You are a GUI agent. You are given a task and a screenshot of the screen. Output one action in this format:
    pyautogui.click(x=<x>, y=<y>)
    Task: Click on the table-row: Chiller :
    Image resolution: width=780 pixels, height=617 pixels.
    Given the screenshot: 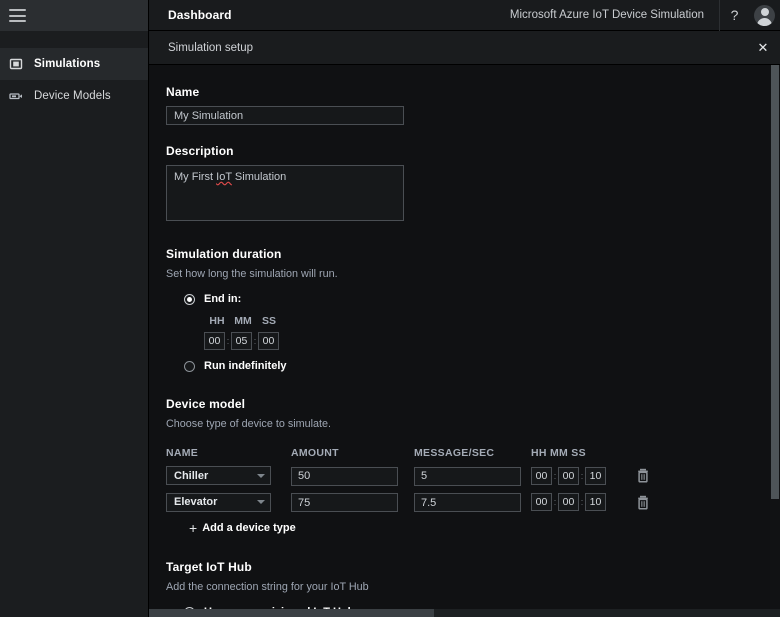 What is the action you would take?
    pyautogui.click(x=473, y=476)
    